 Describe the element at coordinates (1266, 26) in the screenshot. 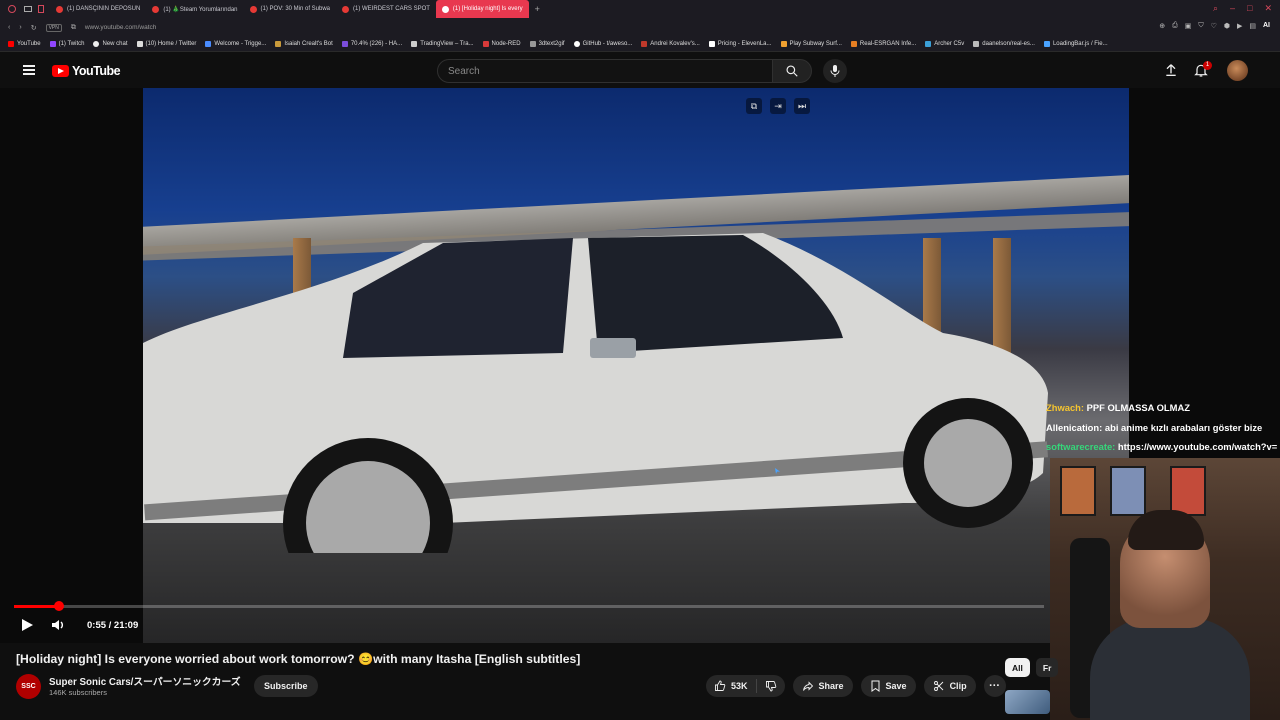

I see `ai-icon: AI` at that location.